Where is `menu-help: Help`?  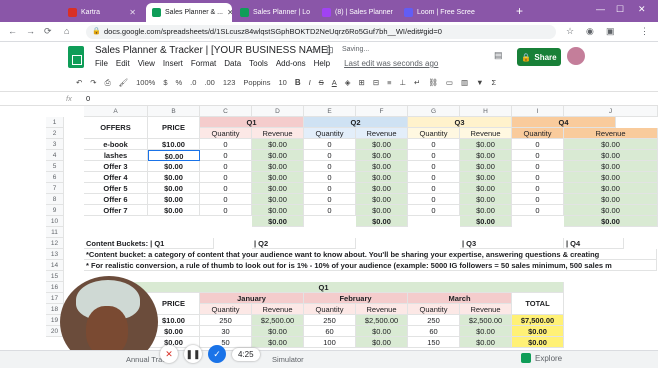
menu-help: Help is located at coordinates (322, 63).